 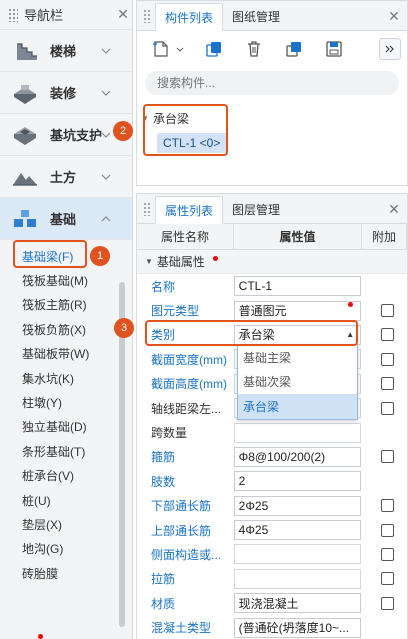 What do you see at coordinates (65, 500) in the screenshot?
I see `subitem-pile: 桩(U)` at bounding box center [65, 500].